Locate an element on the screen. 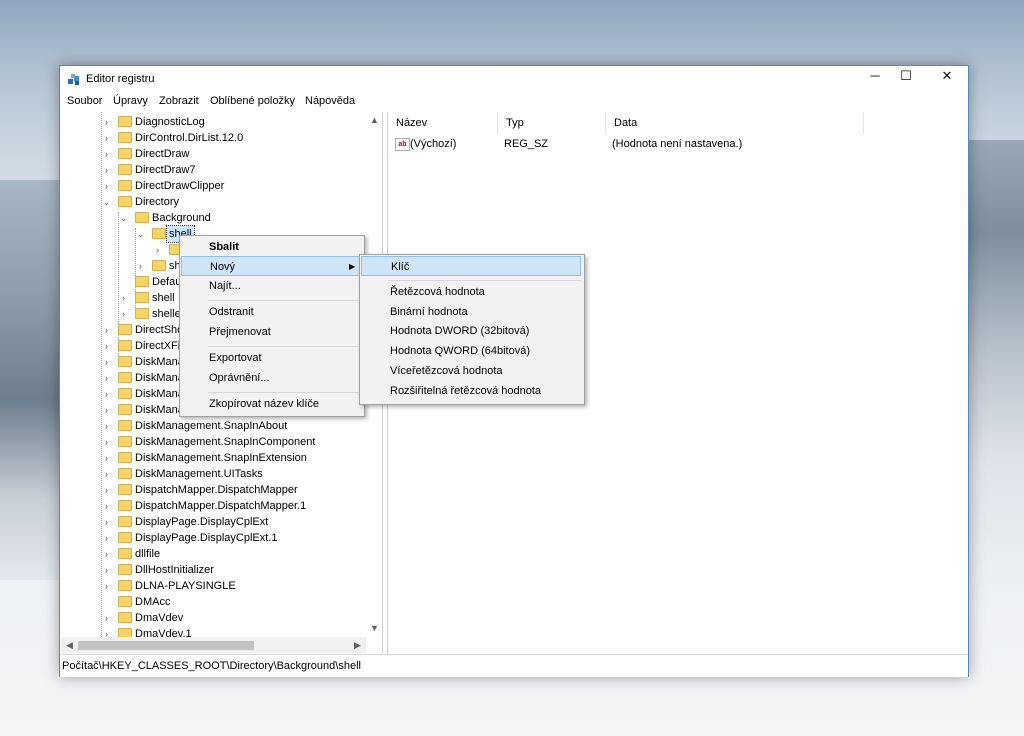 The image size is (1024, 736). scroll-down-arrow-icon: ▼ is located at coordinates (374, 628).